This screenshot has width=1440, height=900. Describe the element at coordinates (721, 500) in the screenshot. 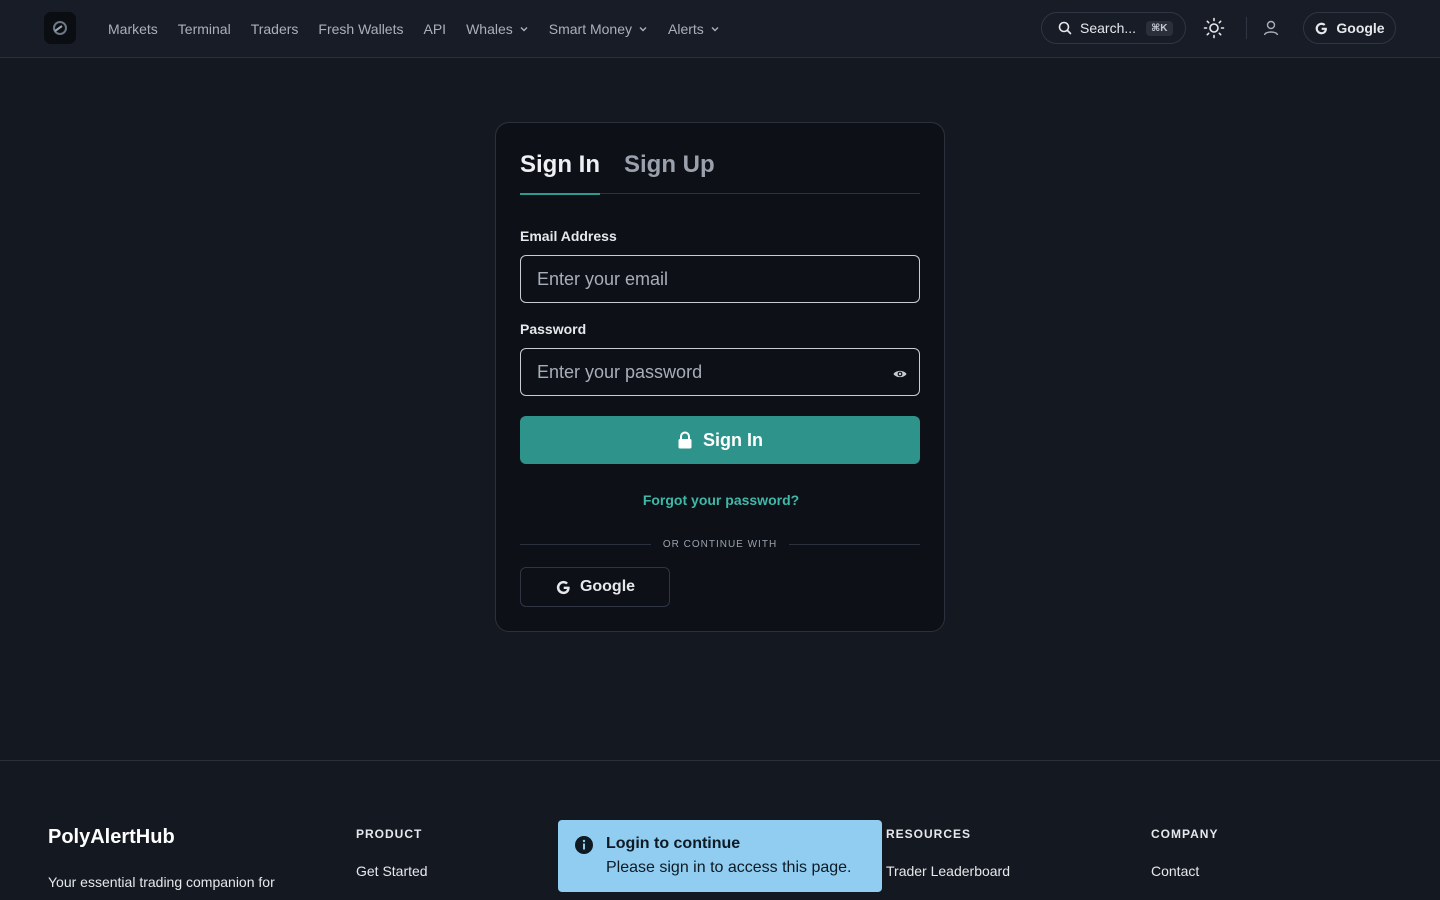

I see `forgot-password-link: Forgot your password?` at that location.